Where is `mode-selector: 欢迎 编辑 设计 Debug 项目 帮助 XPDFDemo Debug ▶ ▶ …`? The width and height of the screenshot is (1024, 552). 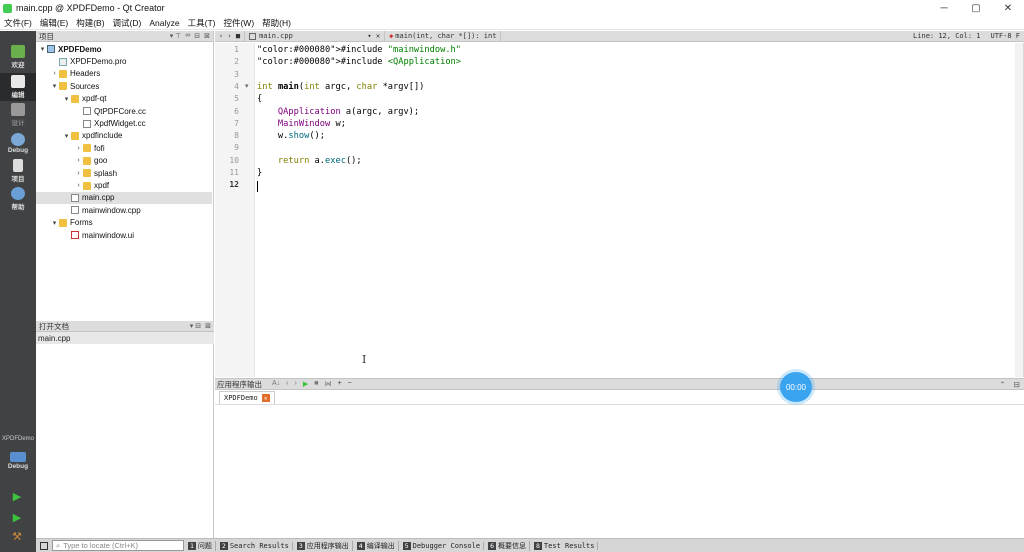
mode-selector: 欢迎 编辑 设计 Debug 项目 帮助 XPDFDemo Debug ▶ ▶ … is located at coordinates (18, 291).